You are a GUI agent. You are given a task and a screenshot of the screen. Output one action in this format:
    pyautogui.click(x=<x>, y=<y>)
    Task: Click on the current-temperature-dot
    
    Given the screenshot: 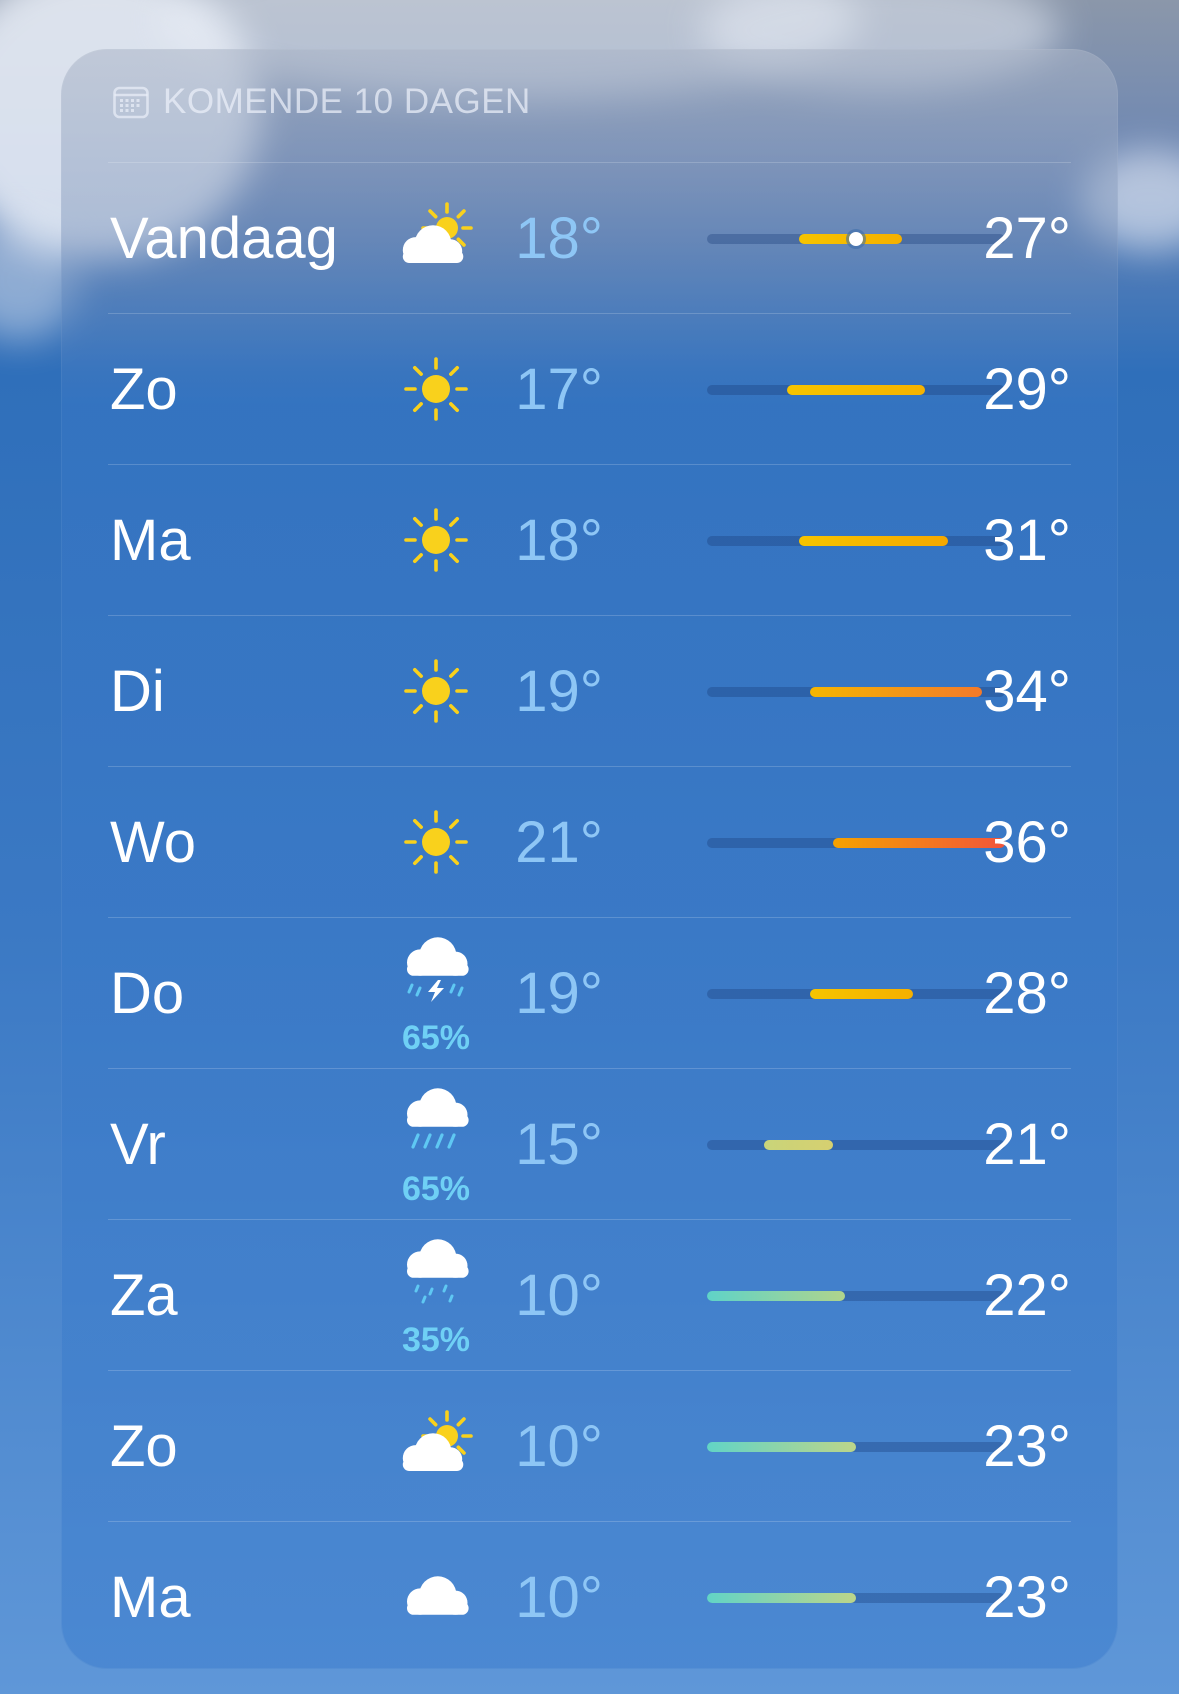 What is the action you would take?
    pyautogui.click(x=856, y=239)
    